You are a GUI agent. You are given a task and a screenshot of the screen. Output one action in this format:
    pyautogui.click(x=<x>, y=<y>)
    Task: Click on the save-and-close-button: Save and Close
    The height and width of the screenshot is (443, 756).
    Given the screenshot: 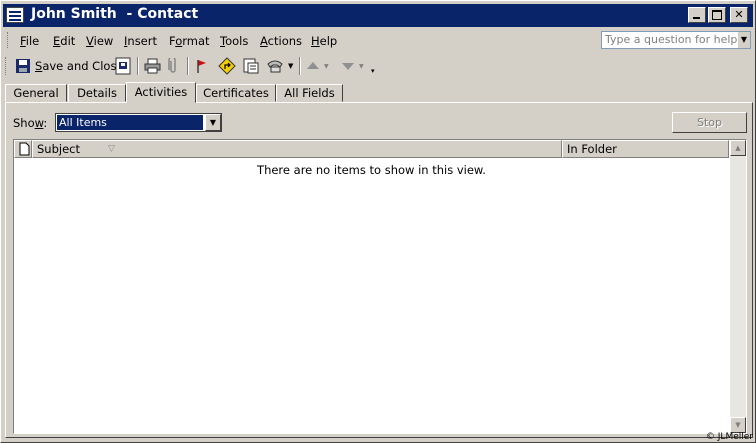 What is the action you would take?
    pyautogui.click(x=69, y=66)
    